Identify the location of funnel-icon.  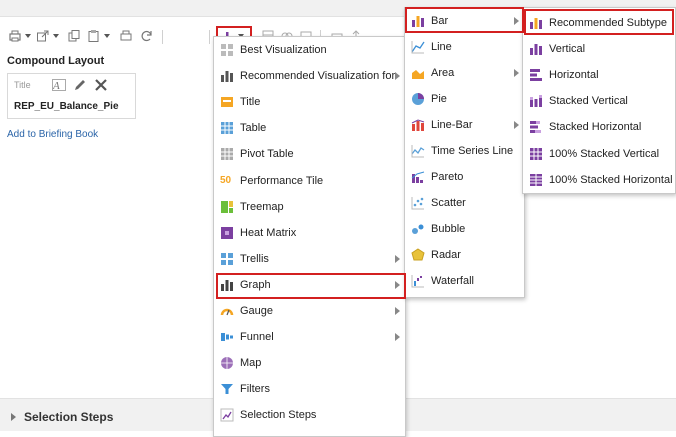
(227, 337).